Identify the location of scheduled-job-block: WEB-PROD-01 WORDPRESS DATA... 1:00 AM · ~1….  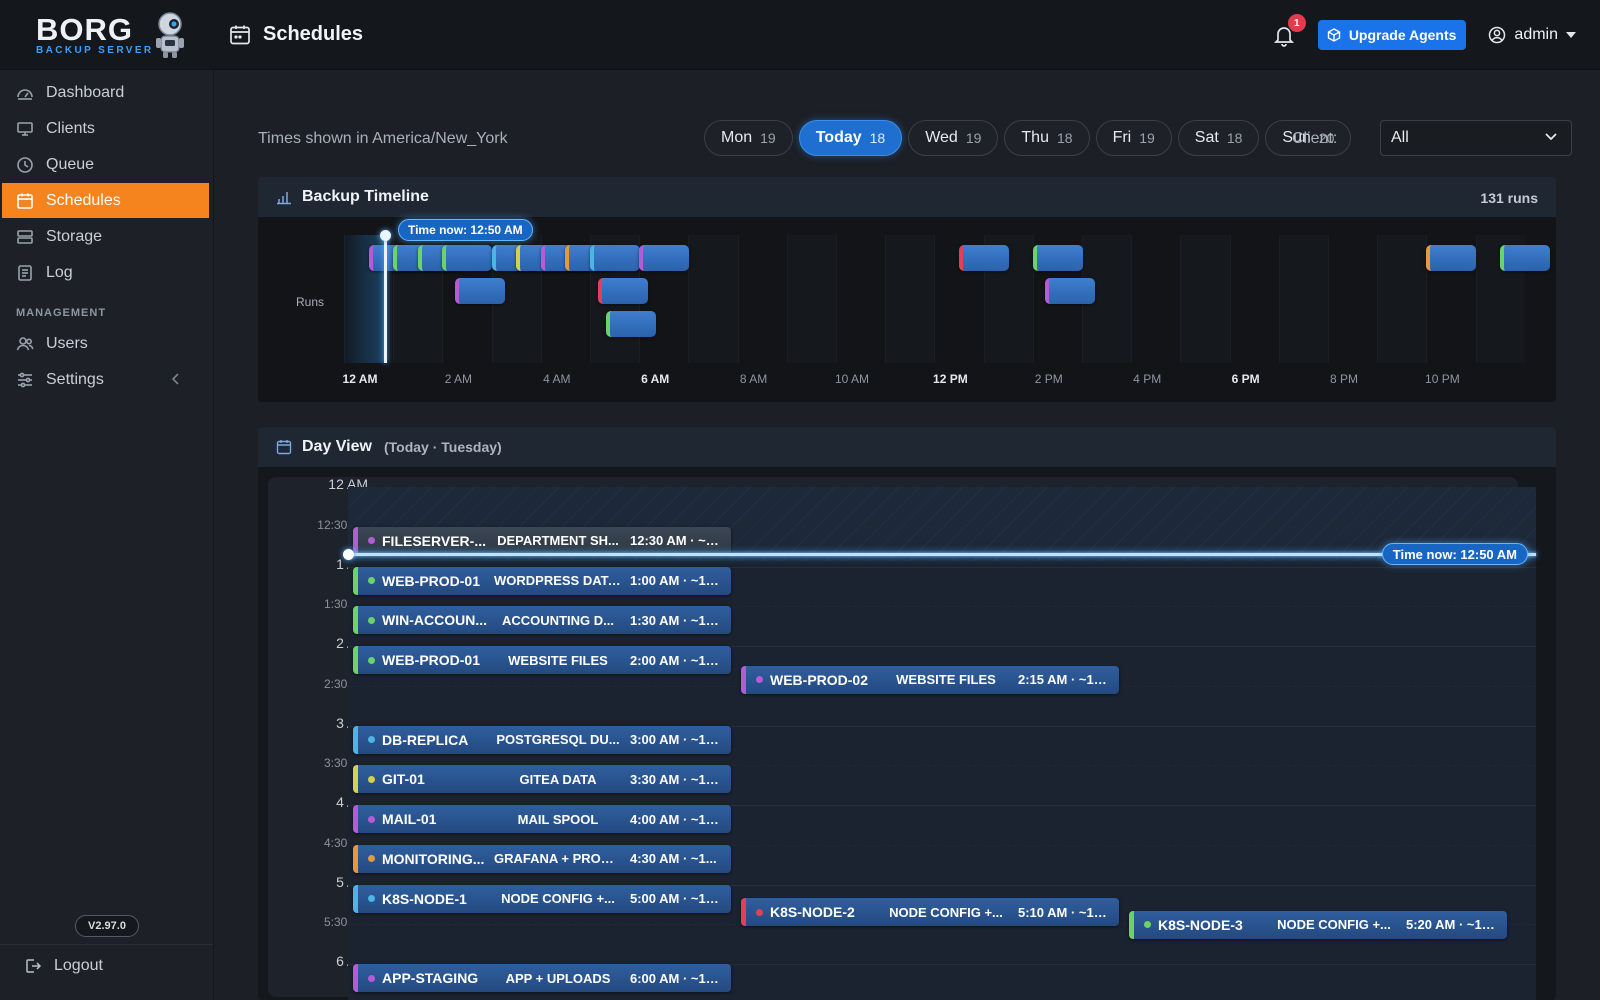
(542, 580).